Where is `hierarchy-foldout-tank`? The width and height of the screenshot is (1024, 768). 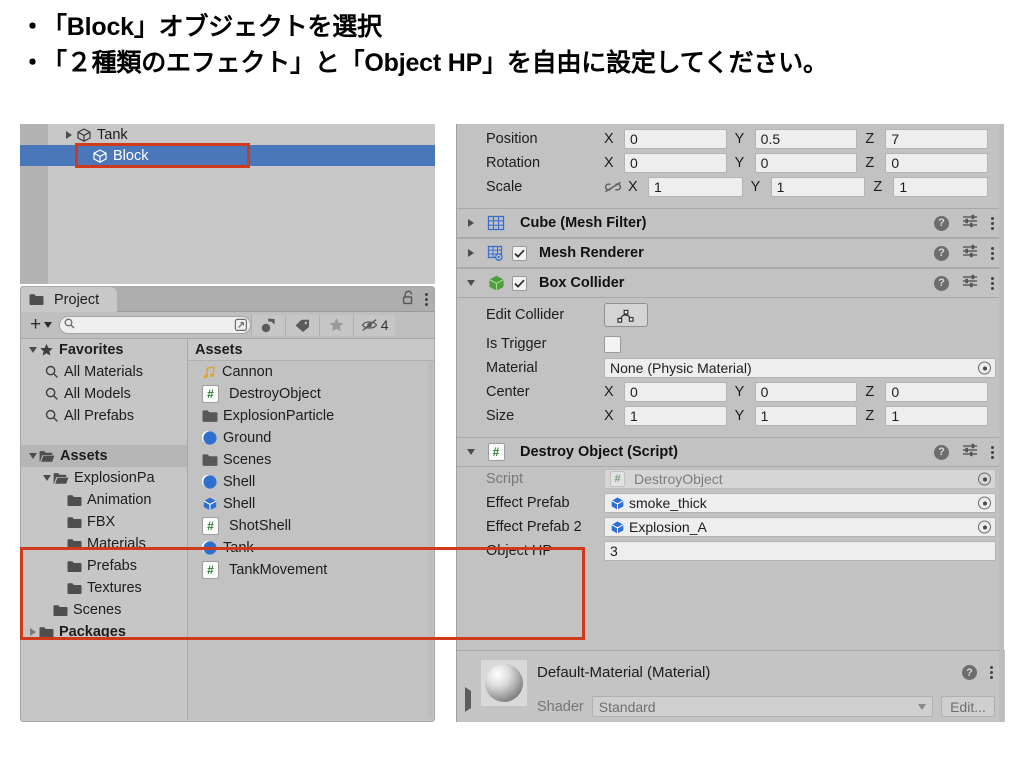 hierarchy-foldout-tank is located at coordinates (48, 134).